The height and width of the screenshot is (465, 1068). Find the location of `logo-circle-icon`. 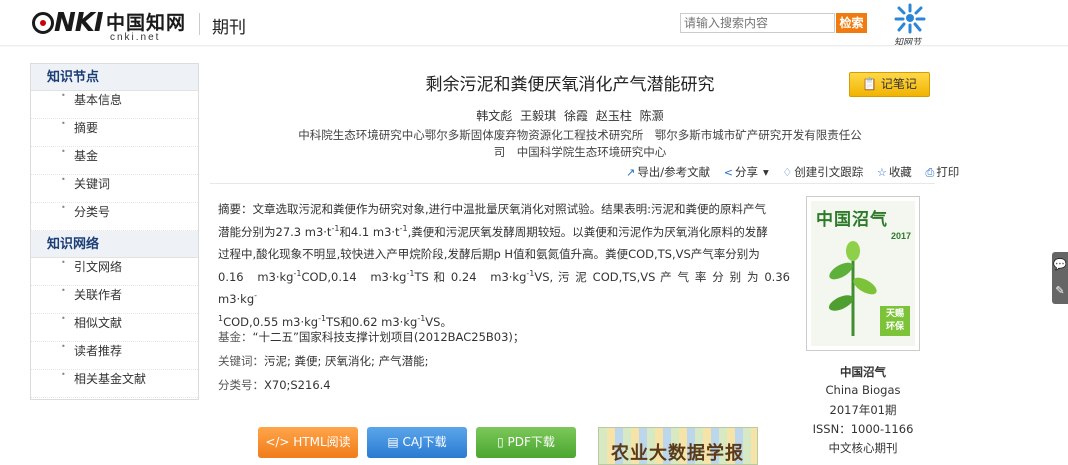

logo-circle-icon is located at coordinates (43, 23).